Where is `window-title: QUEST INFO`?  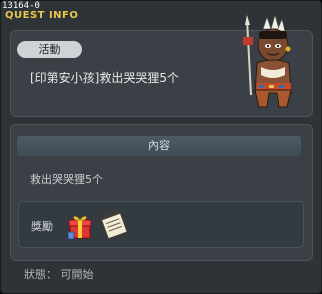
window-title: QUEST INFO is located at coordinates (42, 15).